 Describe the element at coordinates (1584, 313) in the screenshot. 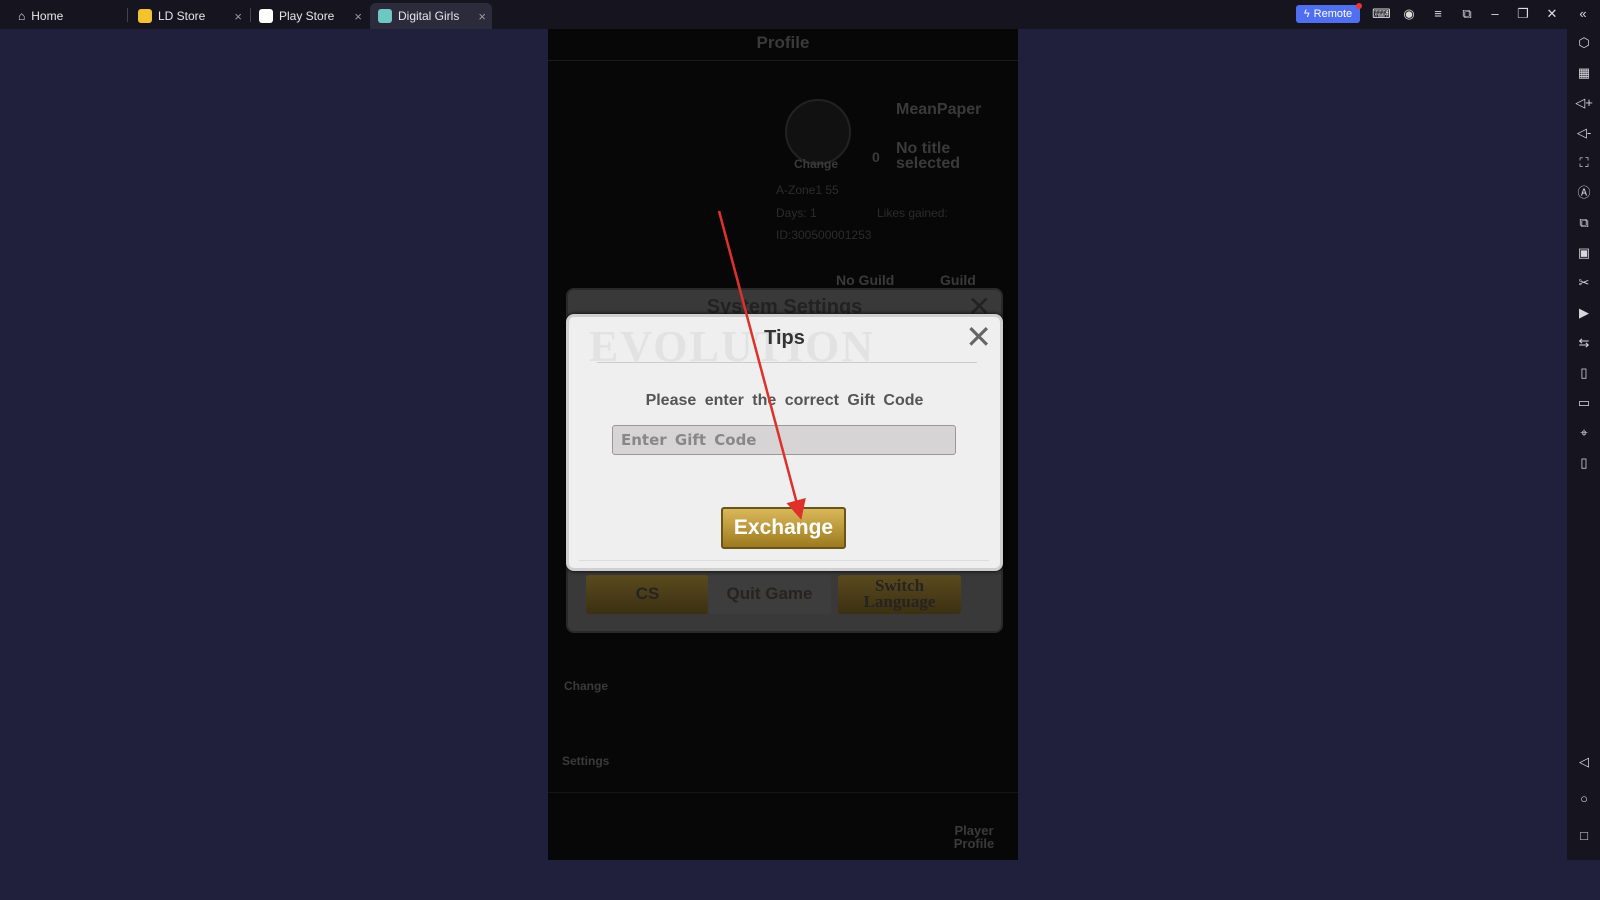

I see `record-icon: ▶` at that location.